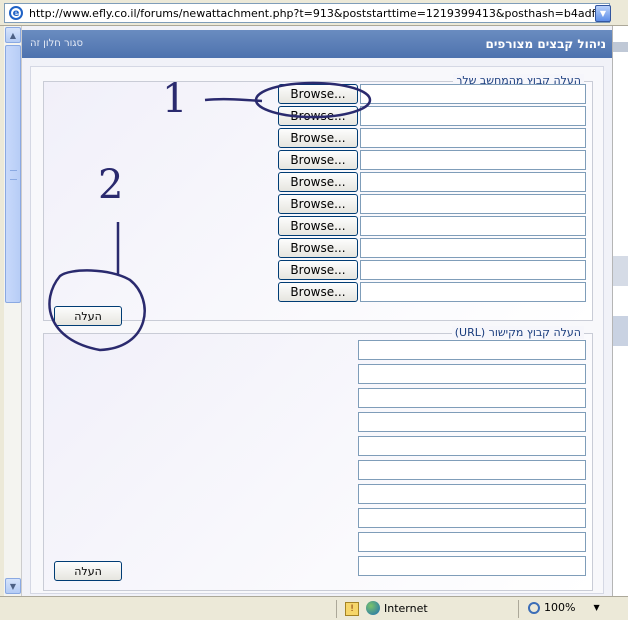 This screenshot has width=628, height=620. Describe the element at coordinates (596, 607) in the screenshot. I see `zoom-dropdown-icon: ▼` at that location.